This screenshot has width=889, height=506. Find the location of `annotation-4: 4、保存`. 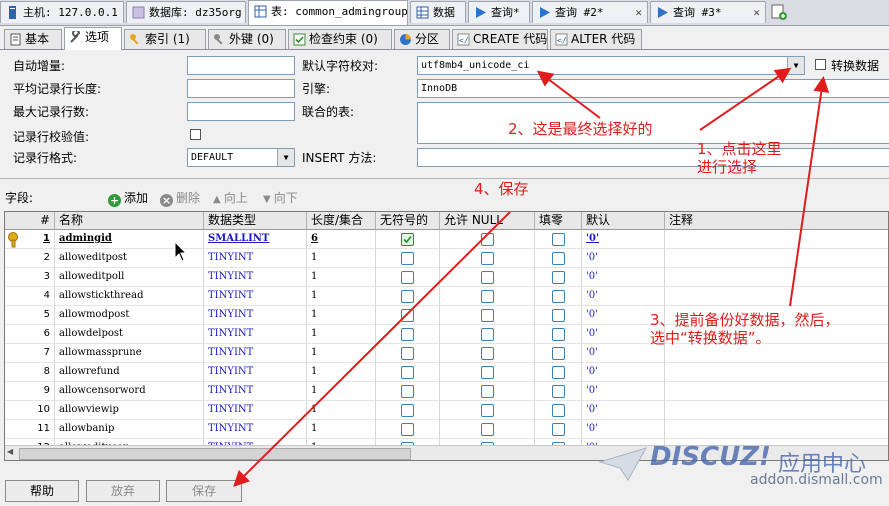

annotation-4: 4、保存 is located at coordinates (501, 189).